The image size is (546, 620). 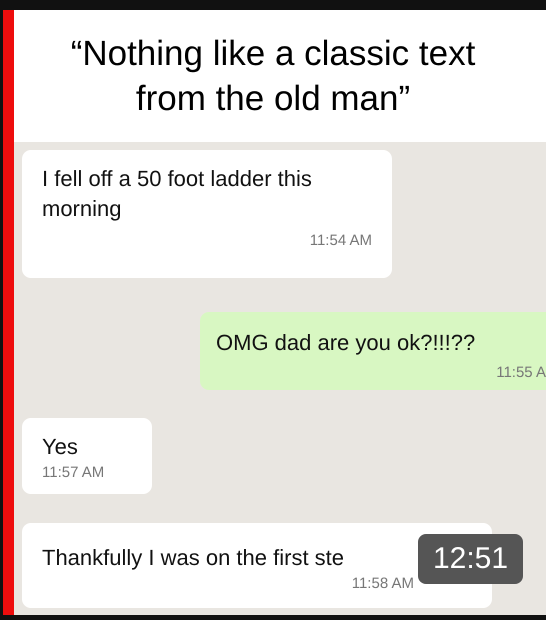 I want to click on message-text: OMG dad are you ok?!!!??, so click(x=346, y=343).